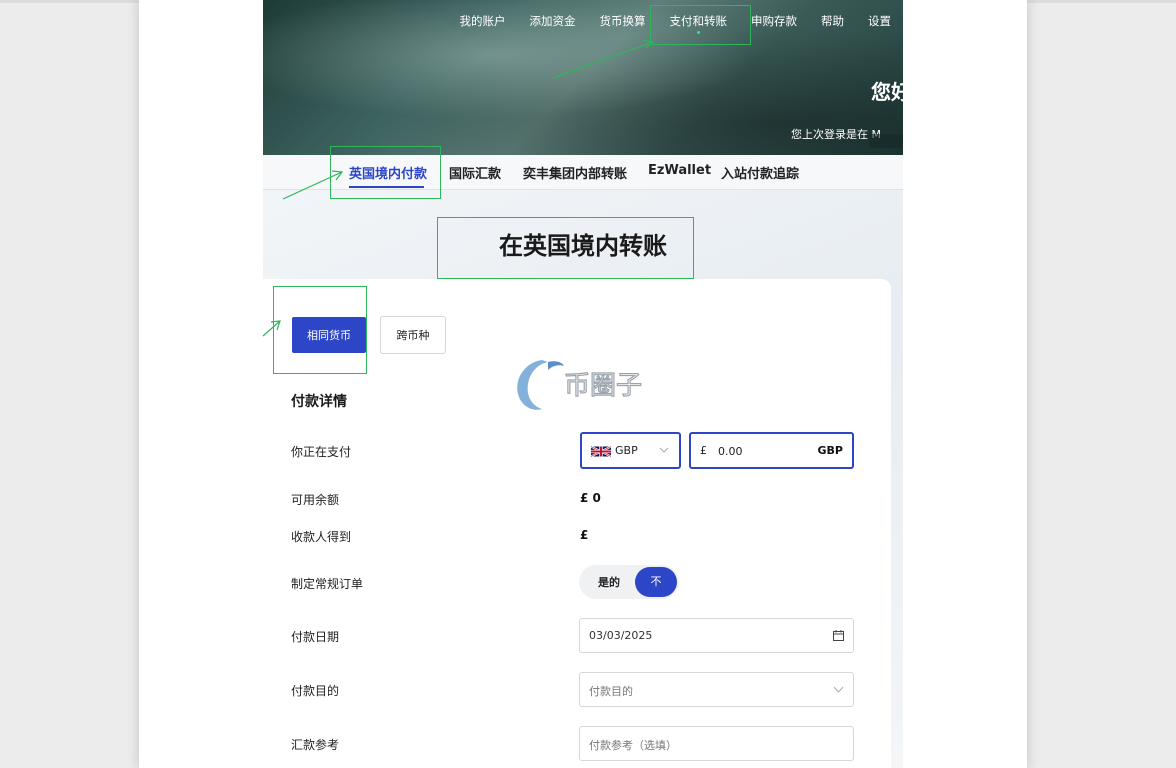 This screenshot has height=768, width=1176. What do you see at coordinates (575, 172) in the screenshot?
I see `tab-group-internal: 奕丰集团内部转账` at bounding box center [575, 172].